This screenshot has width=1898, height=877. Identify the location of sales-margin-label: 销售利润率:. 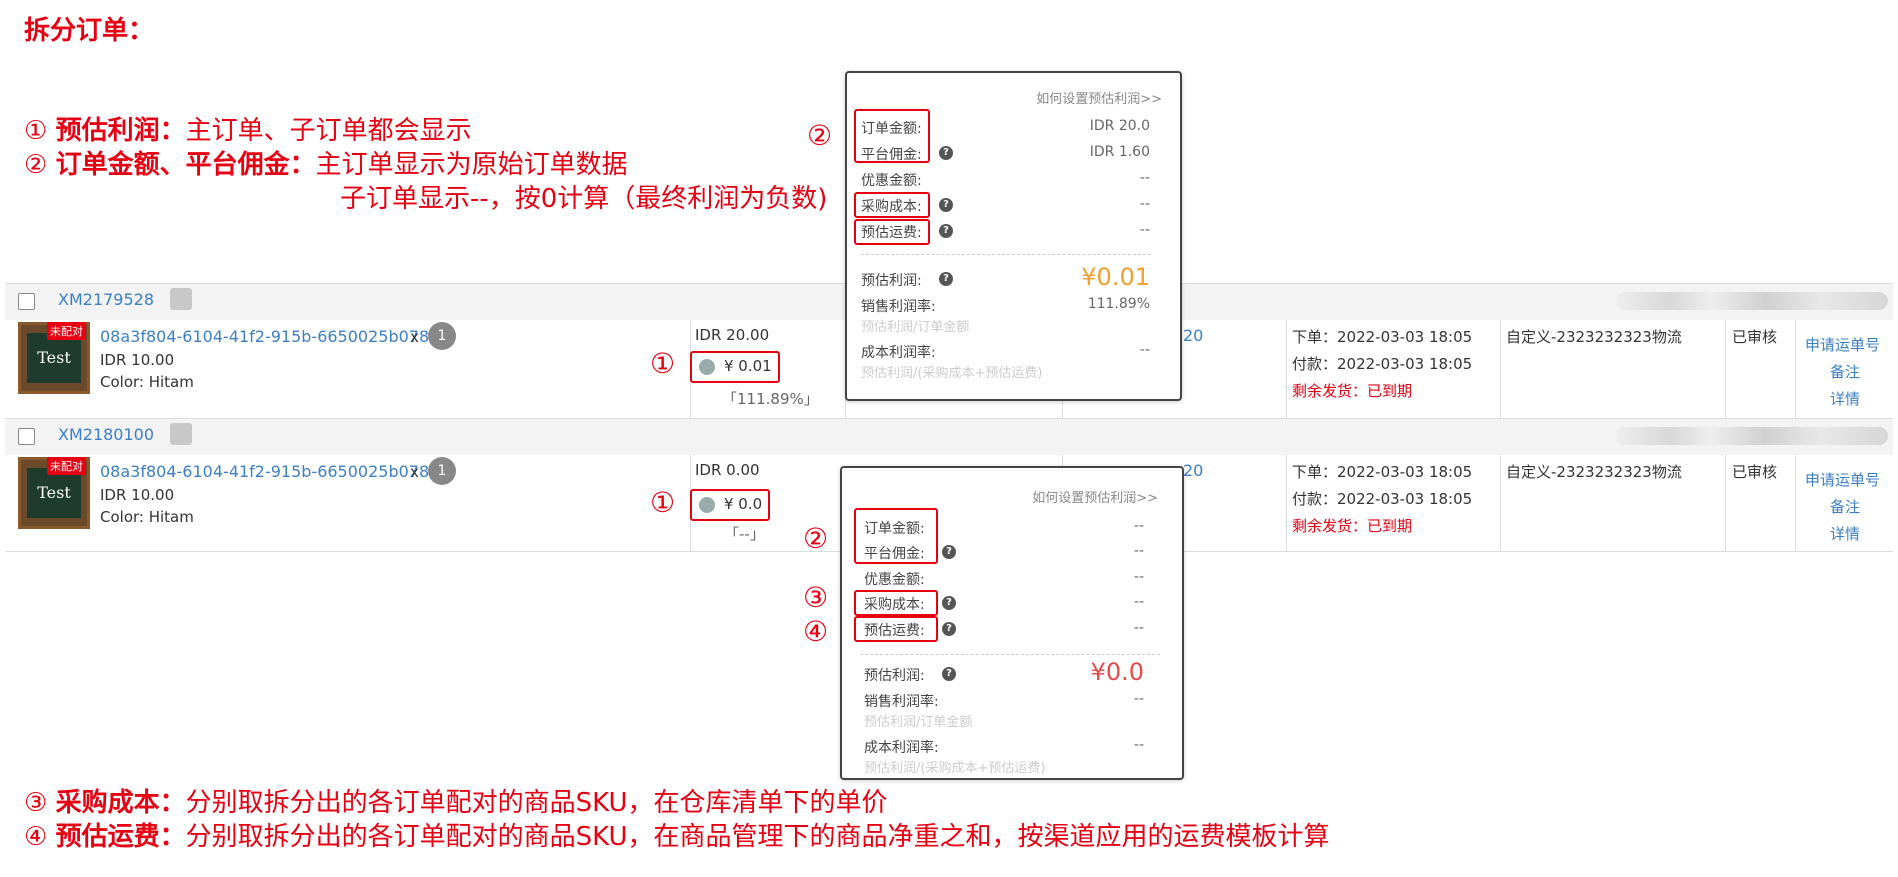
(898, 307).